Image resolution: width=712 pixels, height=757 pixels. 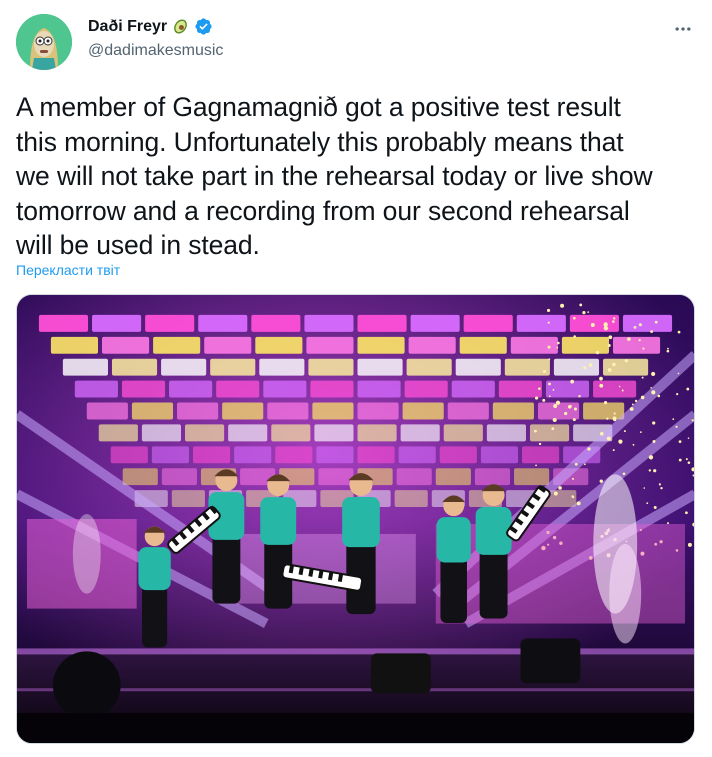 What do you see at coordinates (203, 26) in the screenshot?
I see `verified-icon` at bounding box center [203, 26].